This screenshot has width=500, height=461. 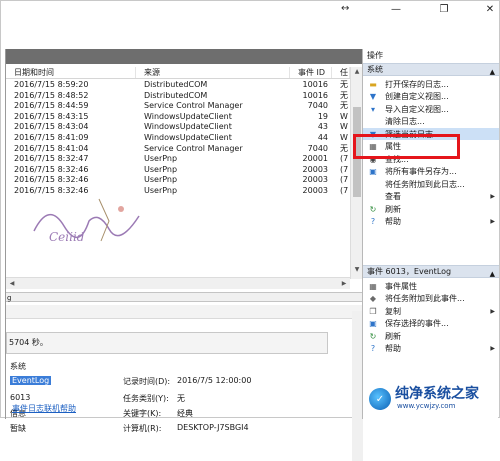 What do you see at coordinates (51, 106) in the screenshot?
I see `row-datetime: 2016/7/15 8:44:59` at bounding box center [51, 106].